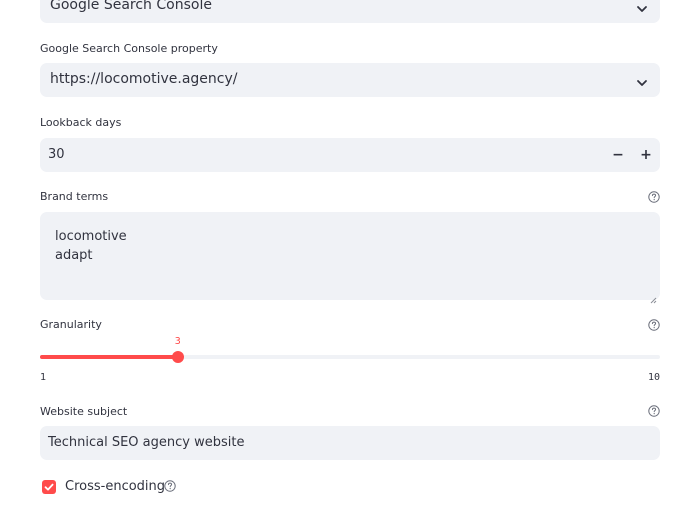 The height and width of the screenshot is (513, 684). What do you see at coordinates (115, 486) in the screenshot?
I see `cross-encoding-label: Cross-encoding` at bounding box center [115, 486].